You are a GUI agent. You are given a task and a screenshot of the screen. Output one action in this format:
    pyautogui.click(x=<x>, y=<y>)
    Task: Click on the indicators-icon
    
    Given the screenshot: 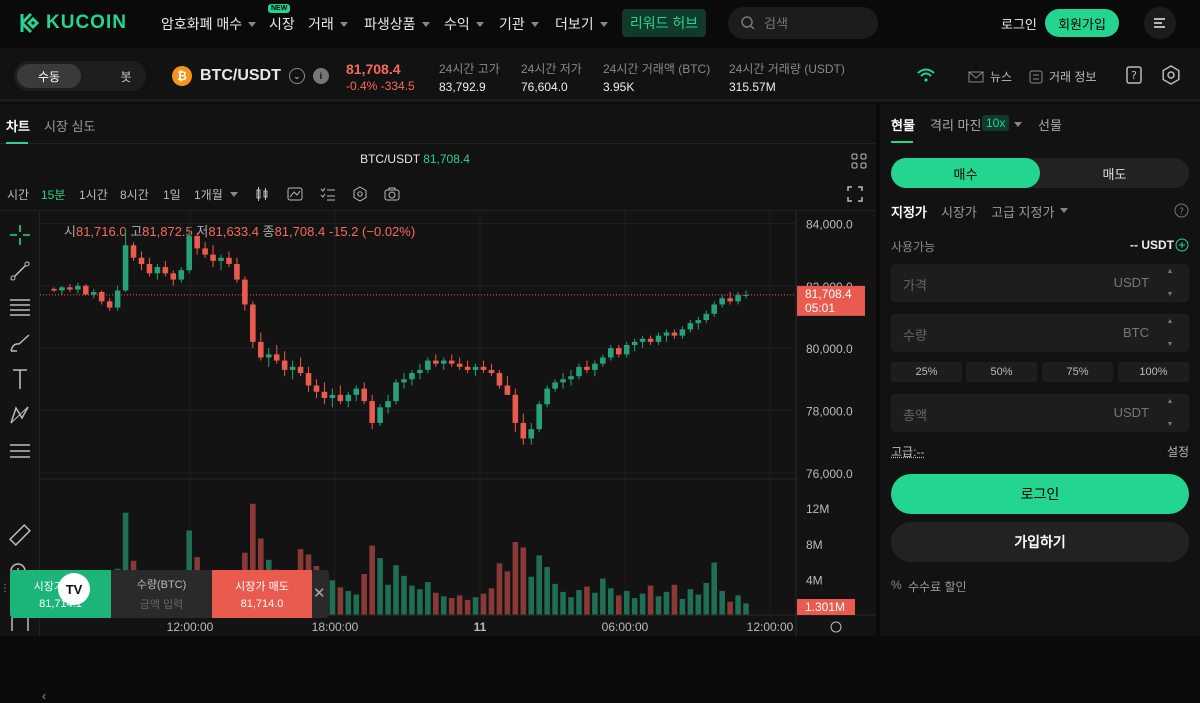 What is the action you would take?
    pyautogui.click(x=295, y=194)
    